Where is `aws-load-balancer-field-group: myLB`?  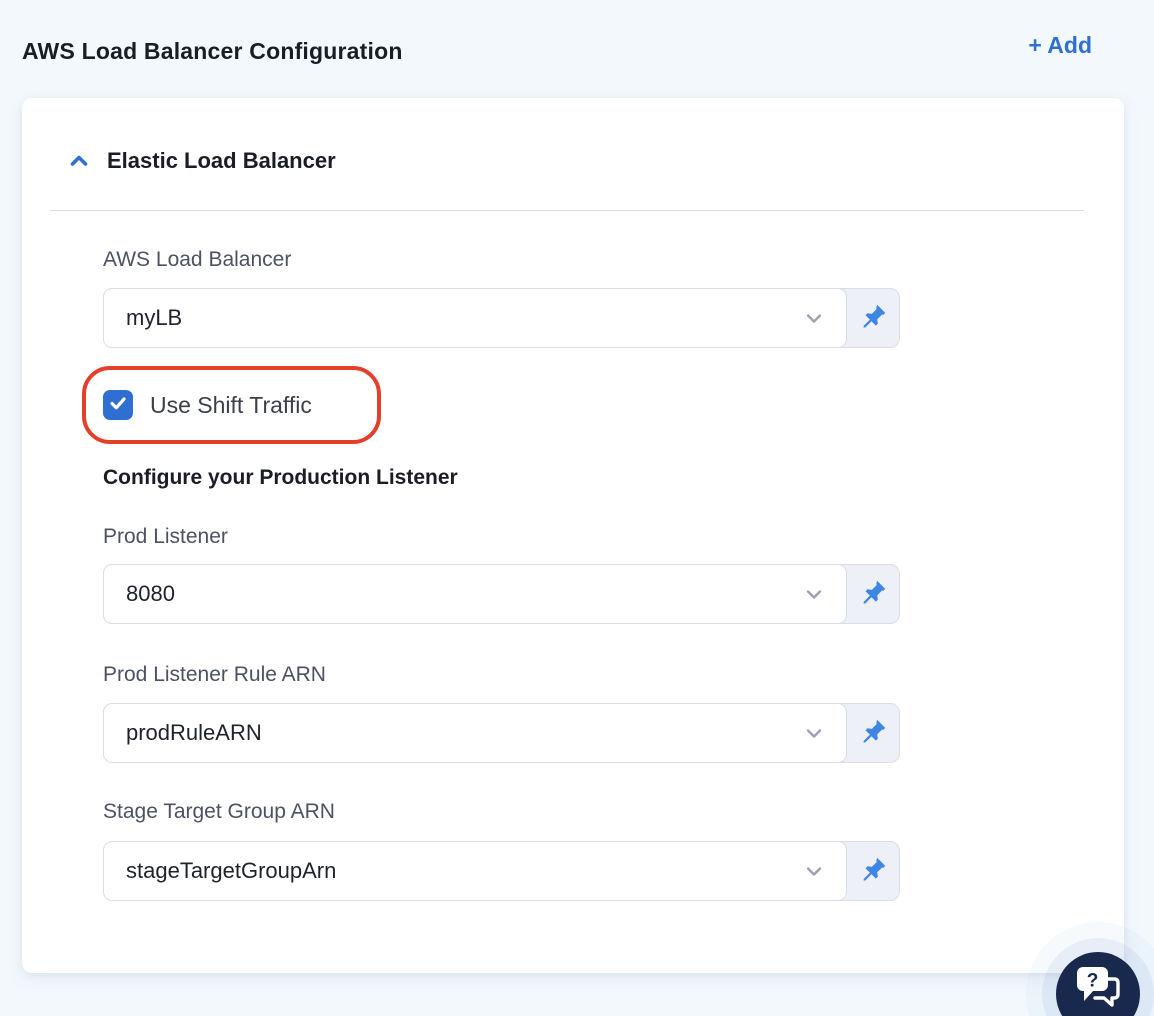 aws-load-balancer-field-group: myLB is located at coordinates (501, 318).